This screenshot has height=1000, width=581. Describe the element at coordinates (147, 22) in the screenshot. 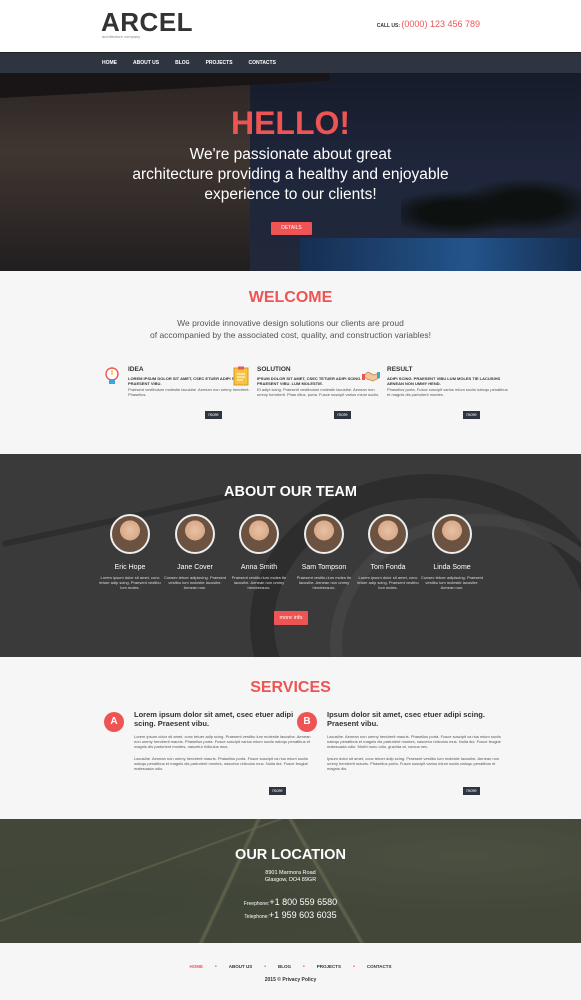

I see `site-logo: ARCEL` at that location.